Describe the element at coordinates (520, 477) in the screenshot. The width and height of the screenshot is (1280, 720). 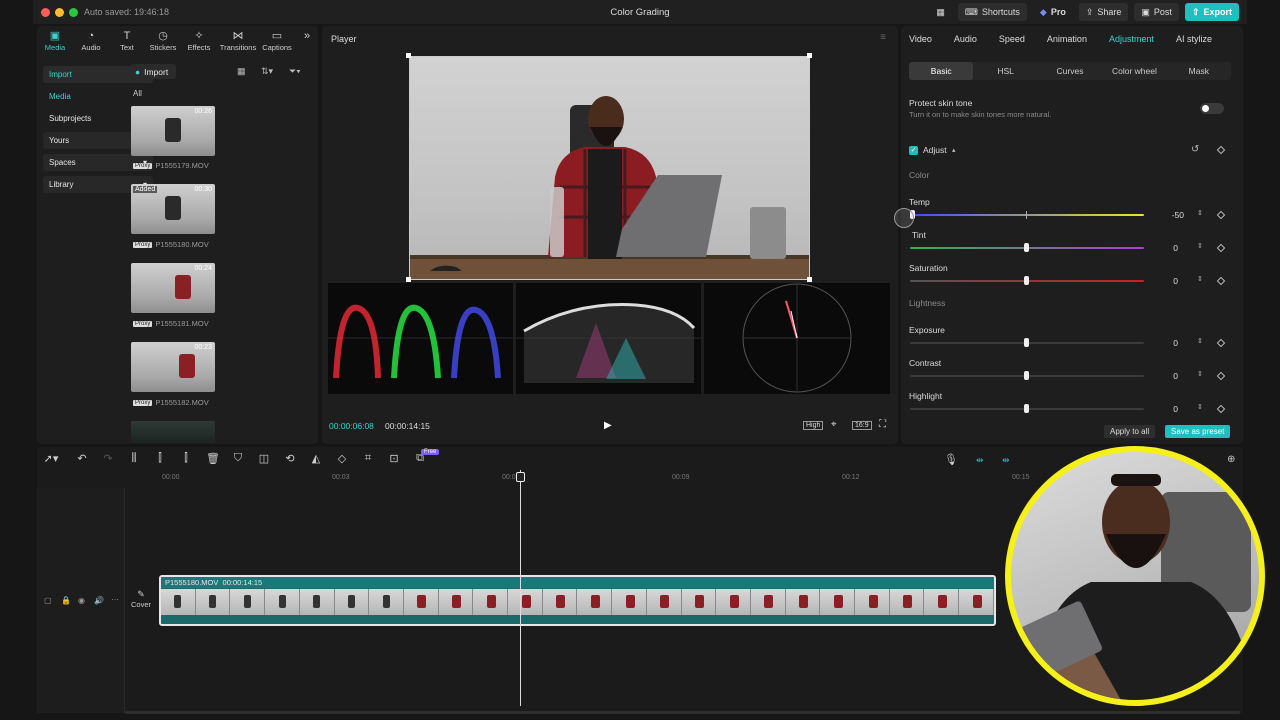
I see `playhead-handle` at that location.